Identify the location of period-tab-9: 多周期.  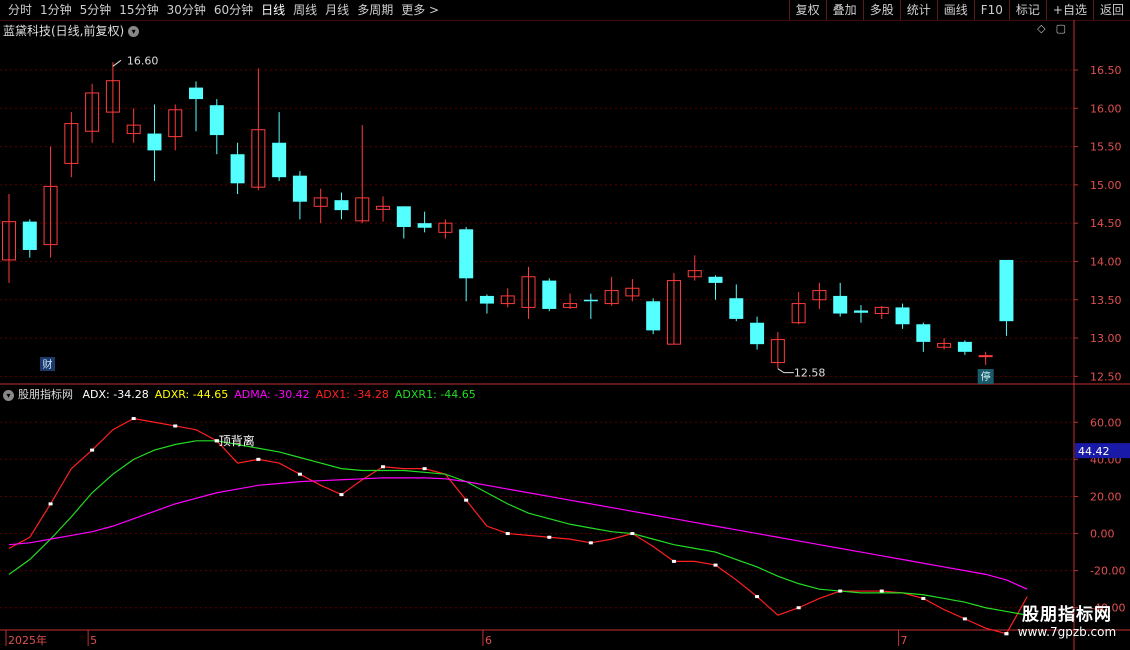
(375, 10).